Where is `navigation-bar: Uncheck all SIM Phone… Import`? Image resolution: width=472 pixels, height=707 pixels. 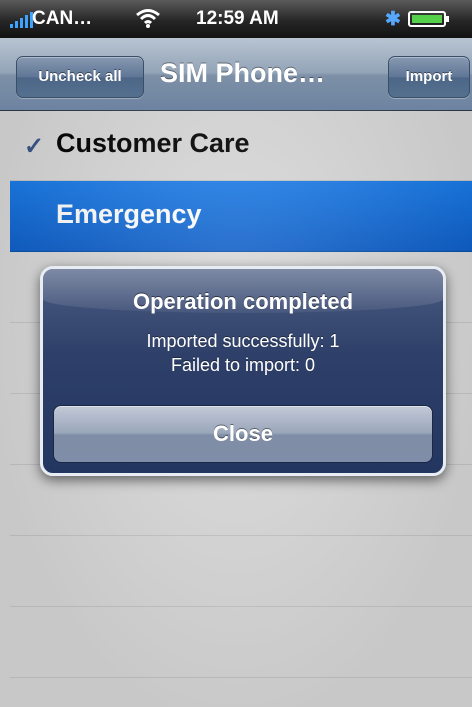
navigation-bar: Uncheck all SIM Phone… Import is located at coordinates (236, 74).